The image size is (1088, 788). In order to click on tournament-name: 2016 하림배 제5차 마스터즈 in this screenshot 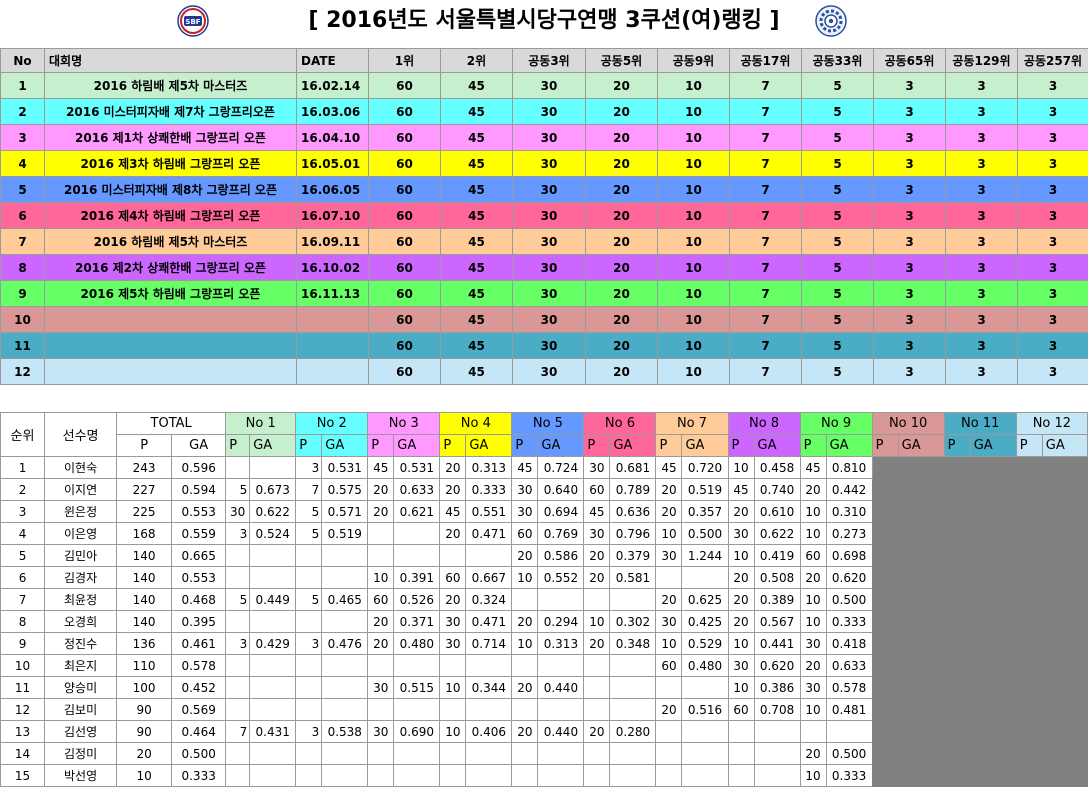, I will do `click(170, 85)`.